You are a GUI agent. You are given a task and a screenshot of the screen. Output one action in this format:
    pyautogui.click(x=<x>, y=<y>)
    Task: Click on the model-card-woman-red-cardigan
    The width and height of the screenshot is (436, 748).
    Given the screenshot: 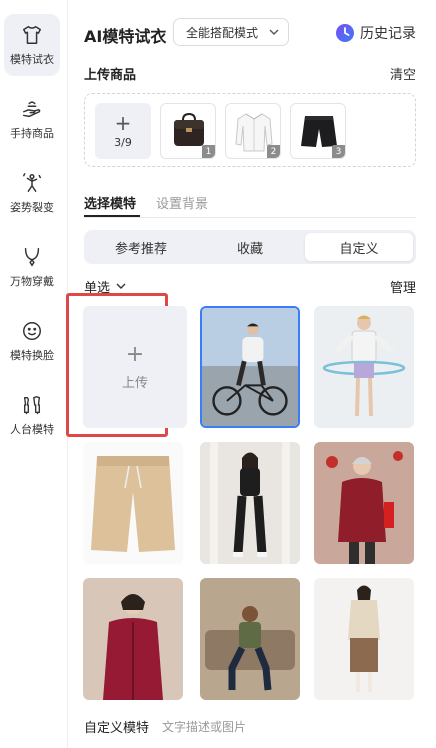 What is the action you would take?
    pyautogui.click(x=133, y=639)
    